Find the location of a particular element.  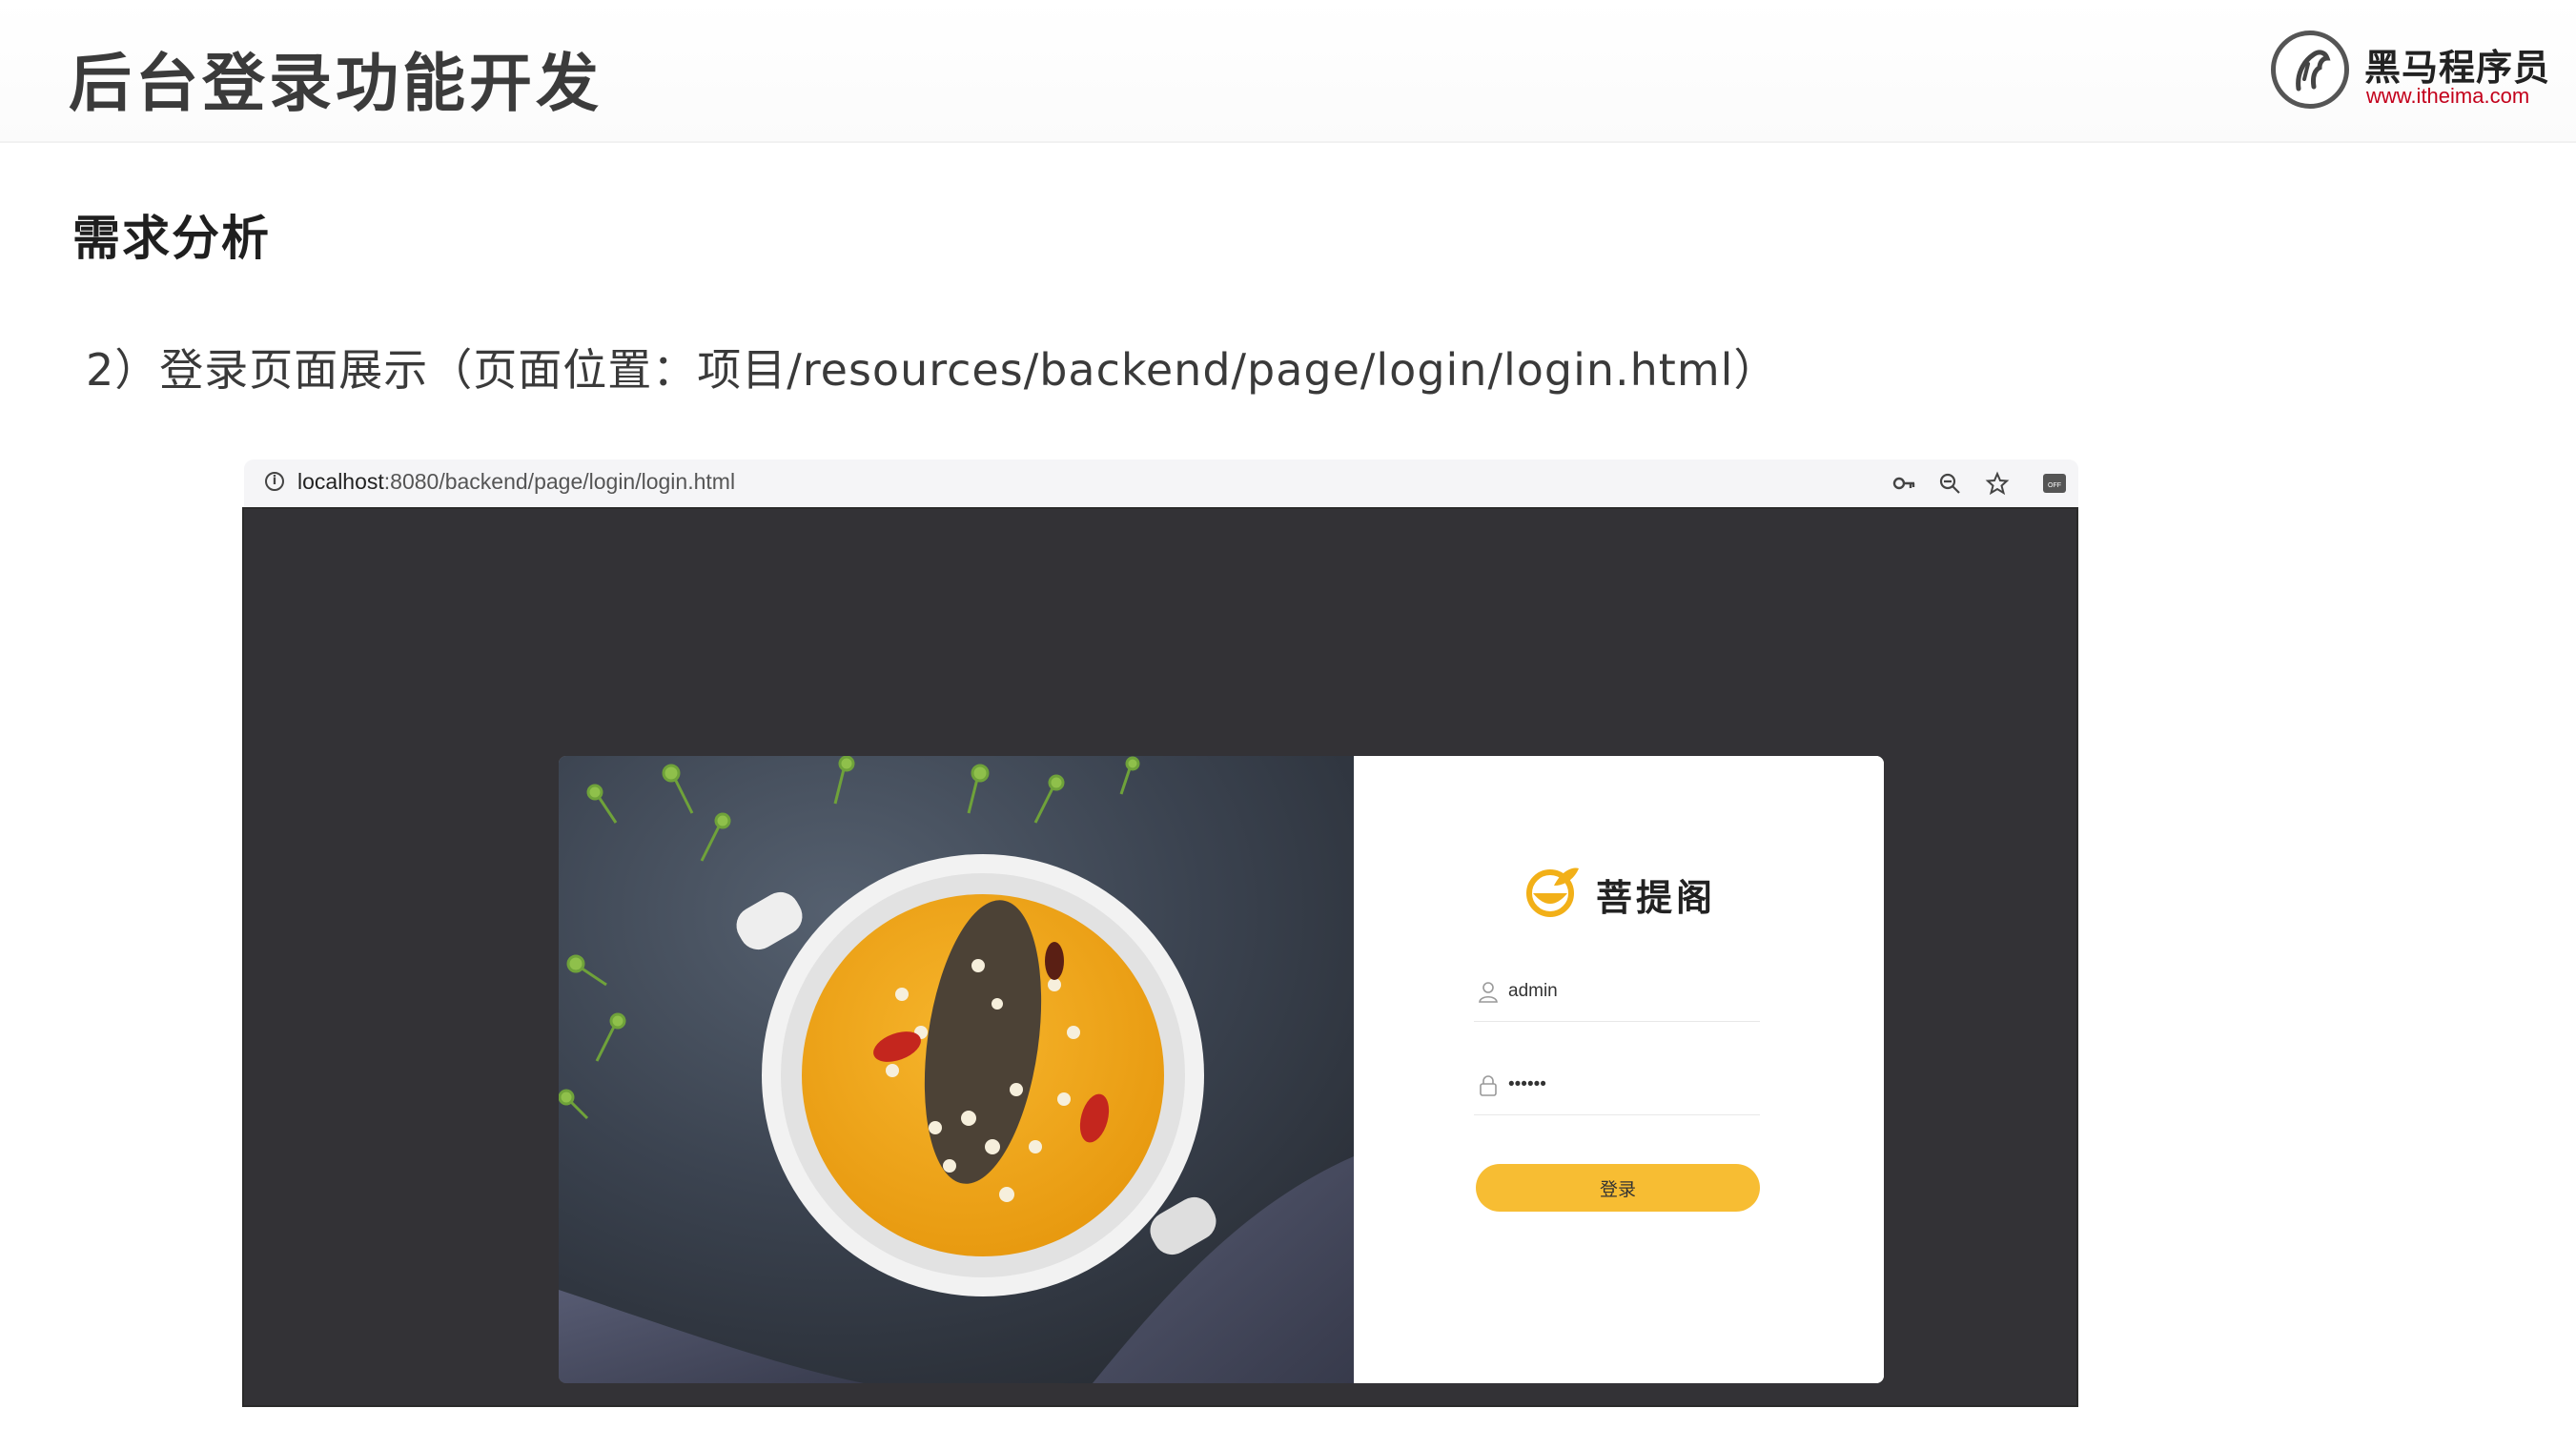

password-input is located at coordinates (1627, 1085).